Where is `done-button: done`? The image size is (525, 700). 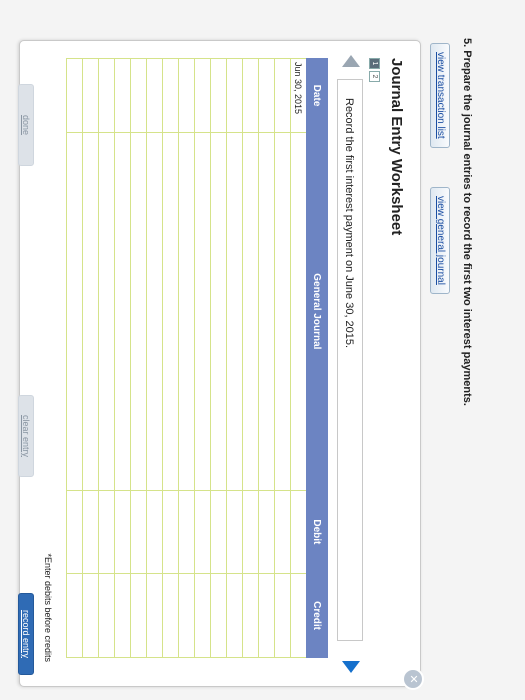 done-button: done is located at coordinates (26, 125).